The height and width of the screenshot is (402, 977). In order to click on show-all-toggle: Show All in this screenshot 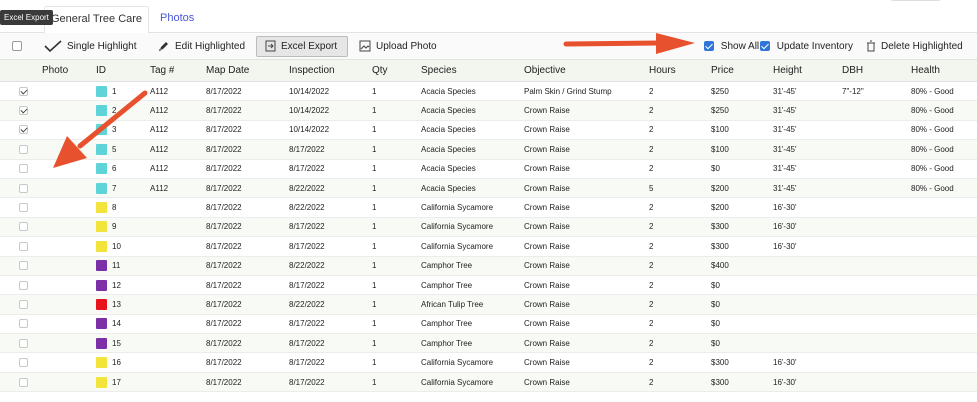, I will do `click(731, 46)`.